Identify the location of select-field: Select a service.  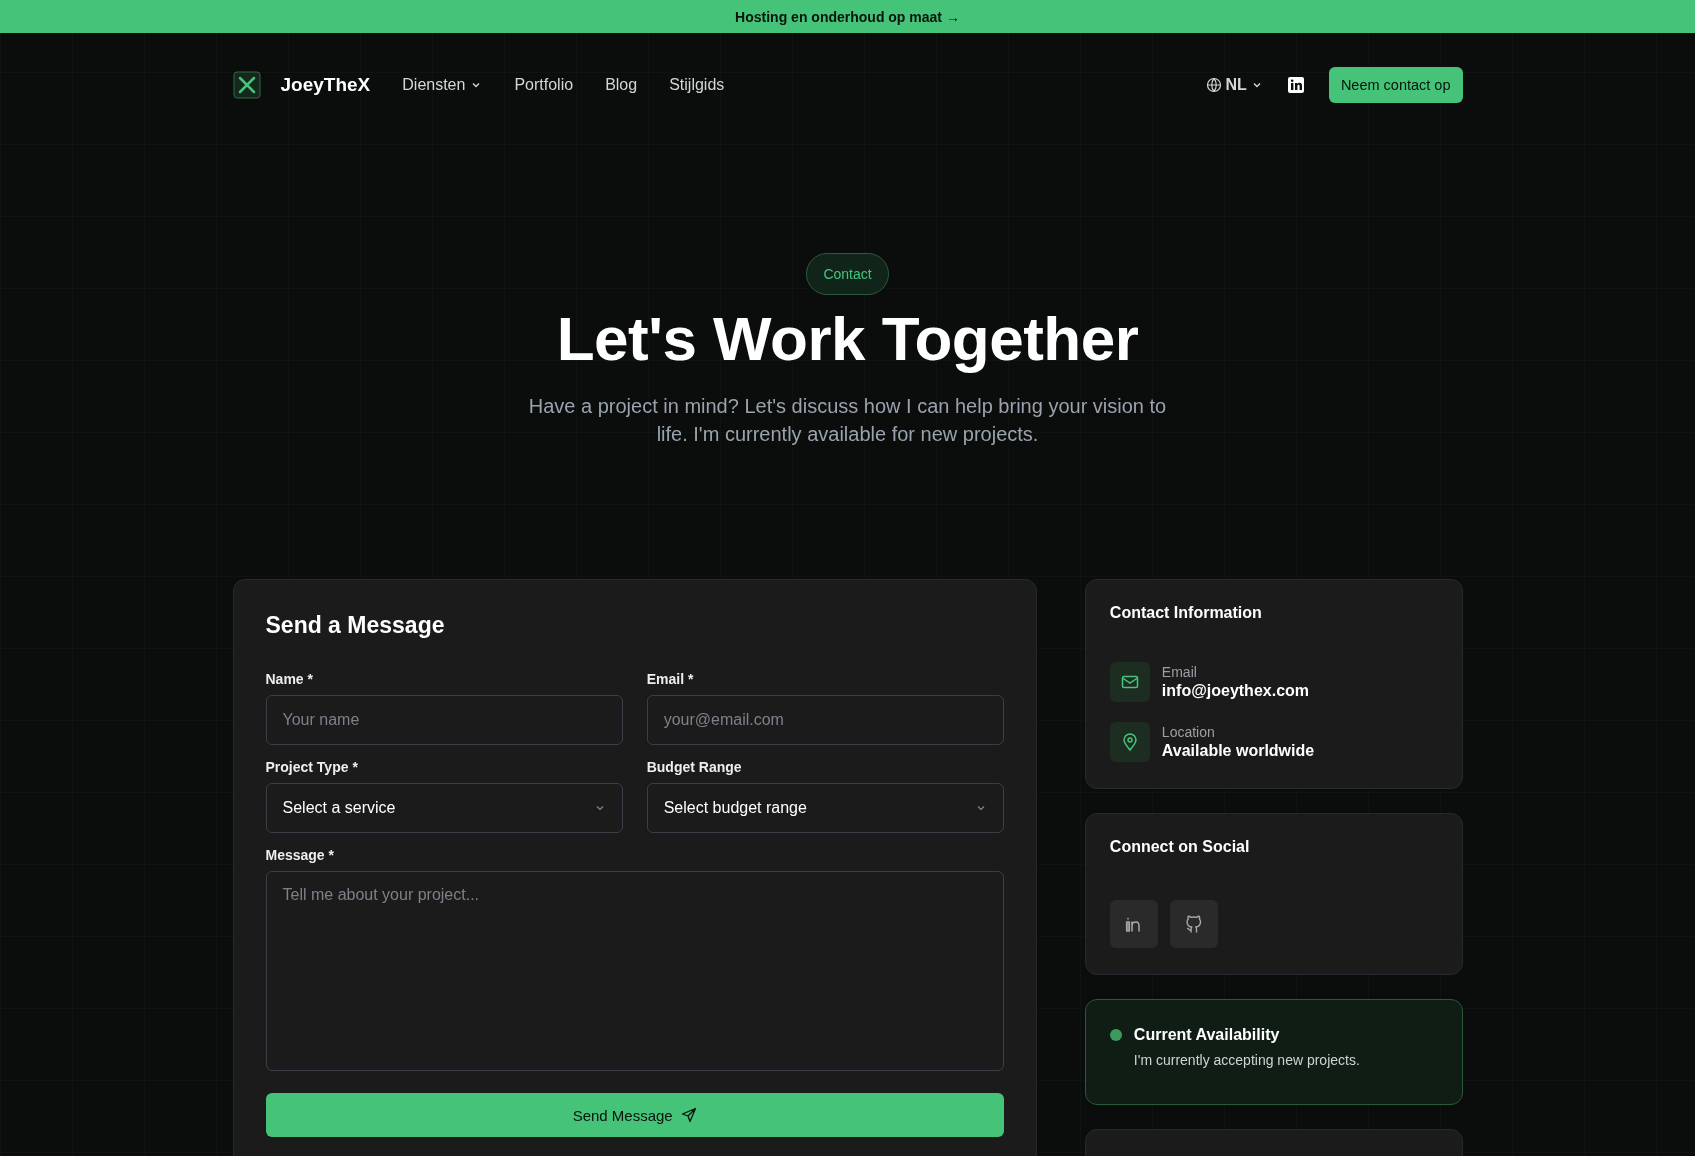
(444, 808).